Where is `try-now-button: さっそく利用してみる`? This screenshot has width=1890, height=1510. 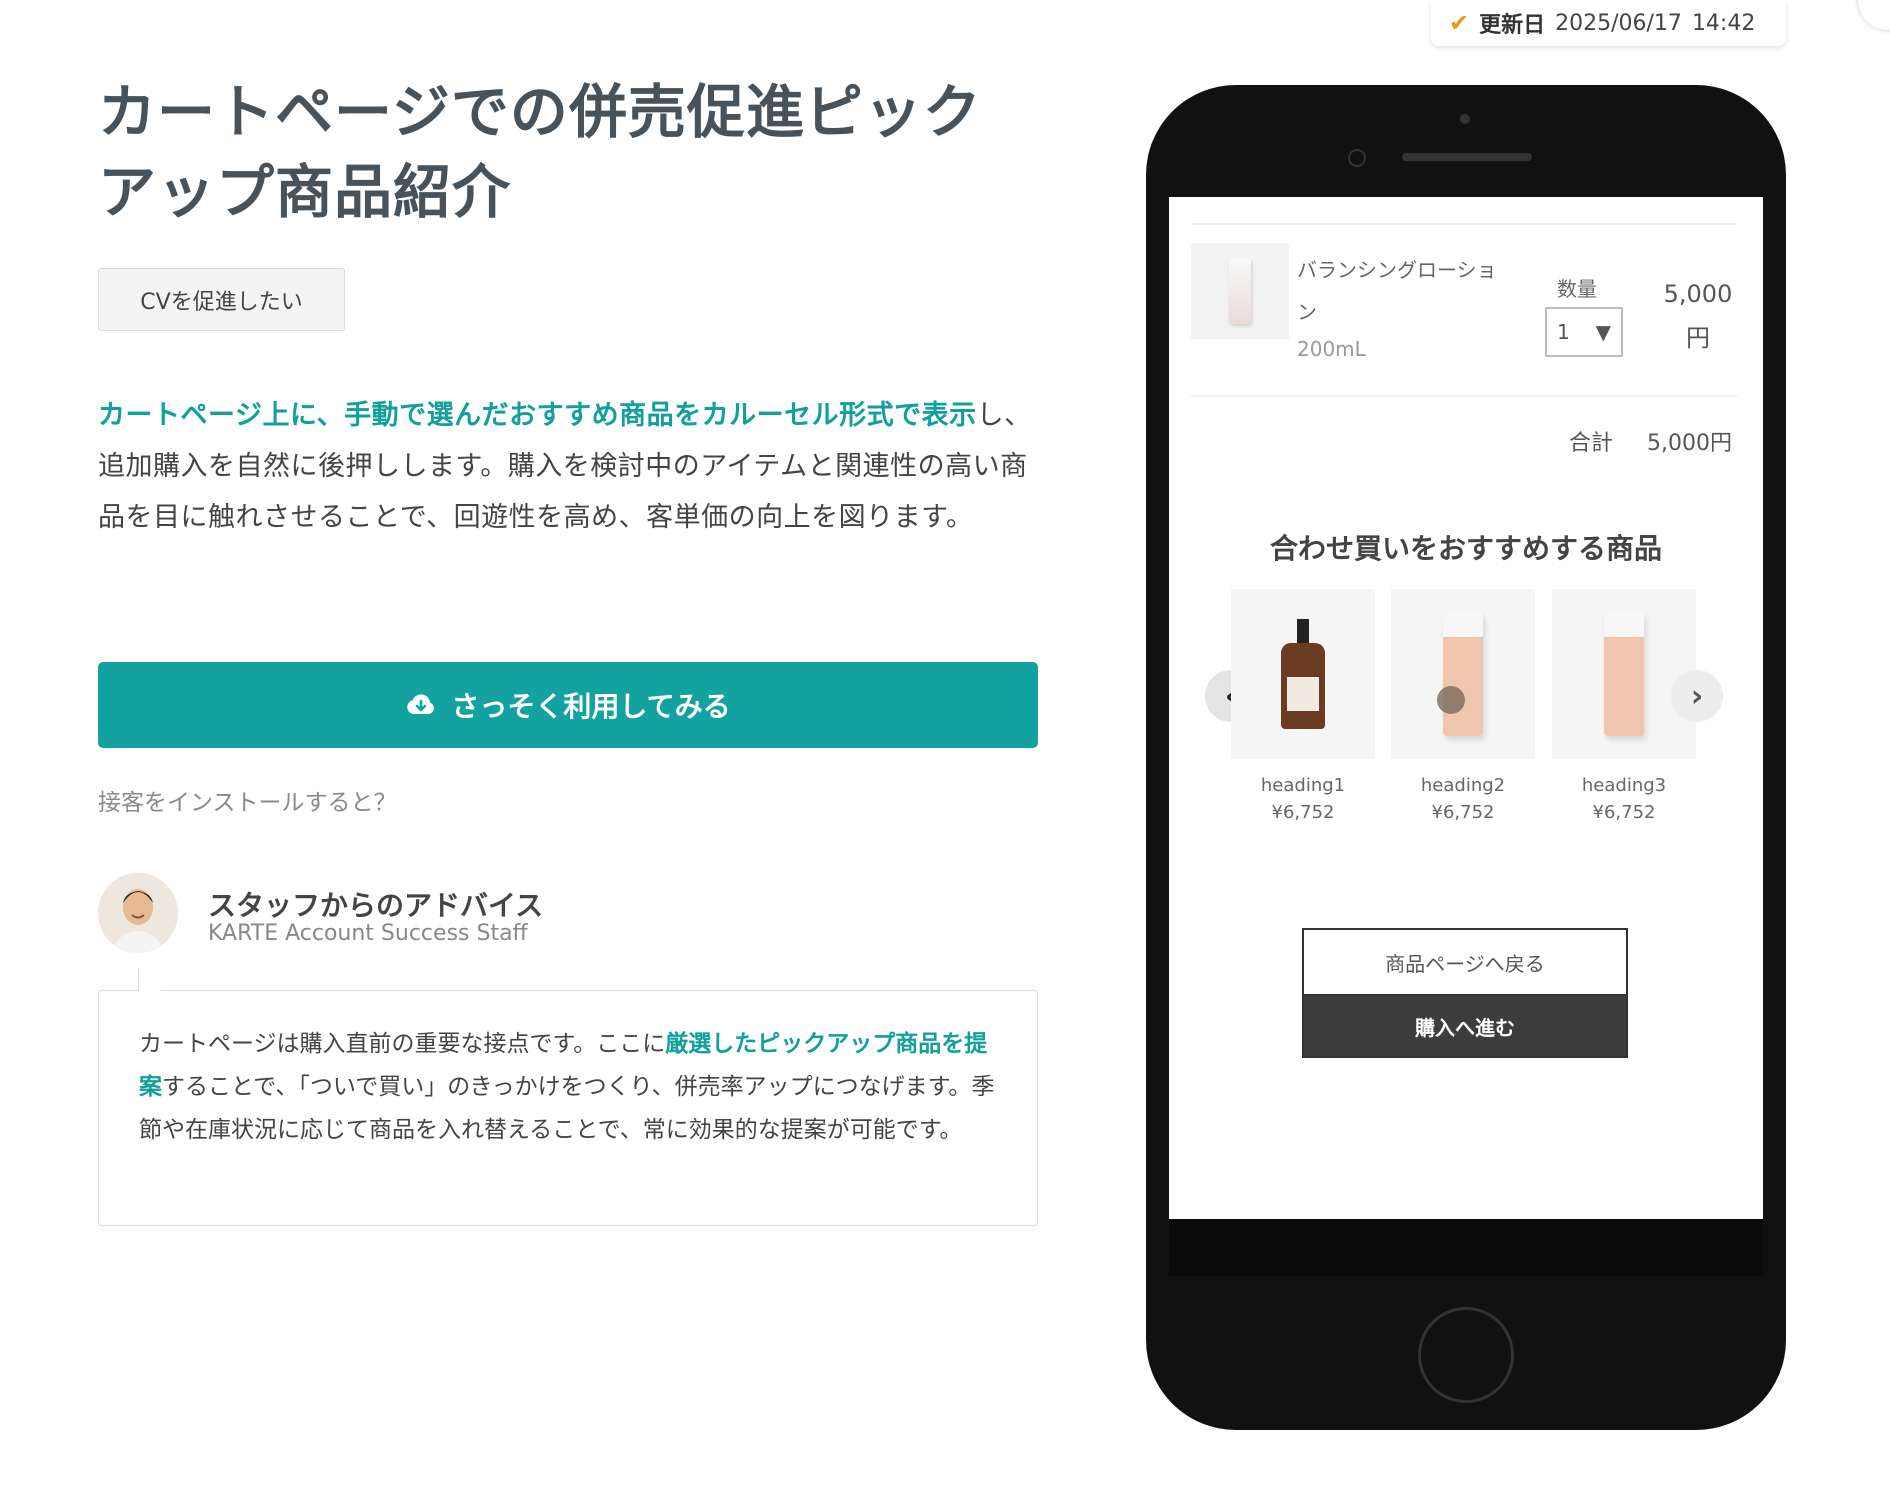
try-now-button: さっそく利用してみる is located at coordinates (568, 705).